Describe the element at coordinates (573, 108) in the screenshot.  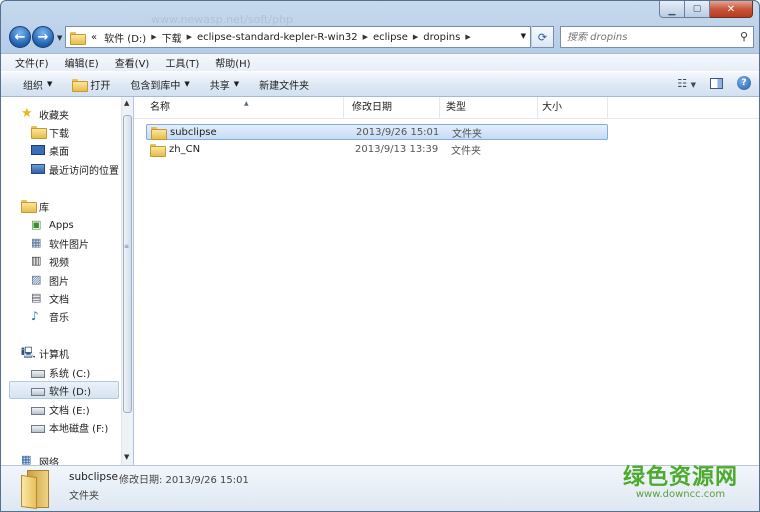
I see `column-size: 大小` at that location.